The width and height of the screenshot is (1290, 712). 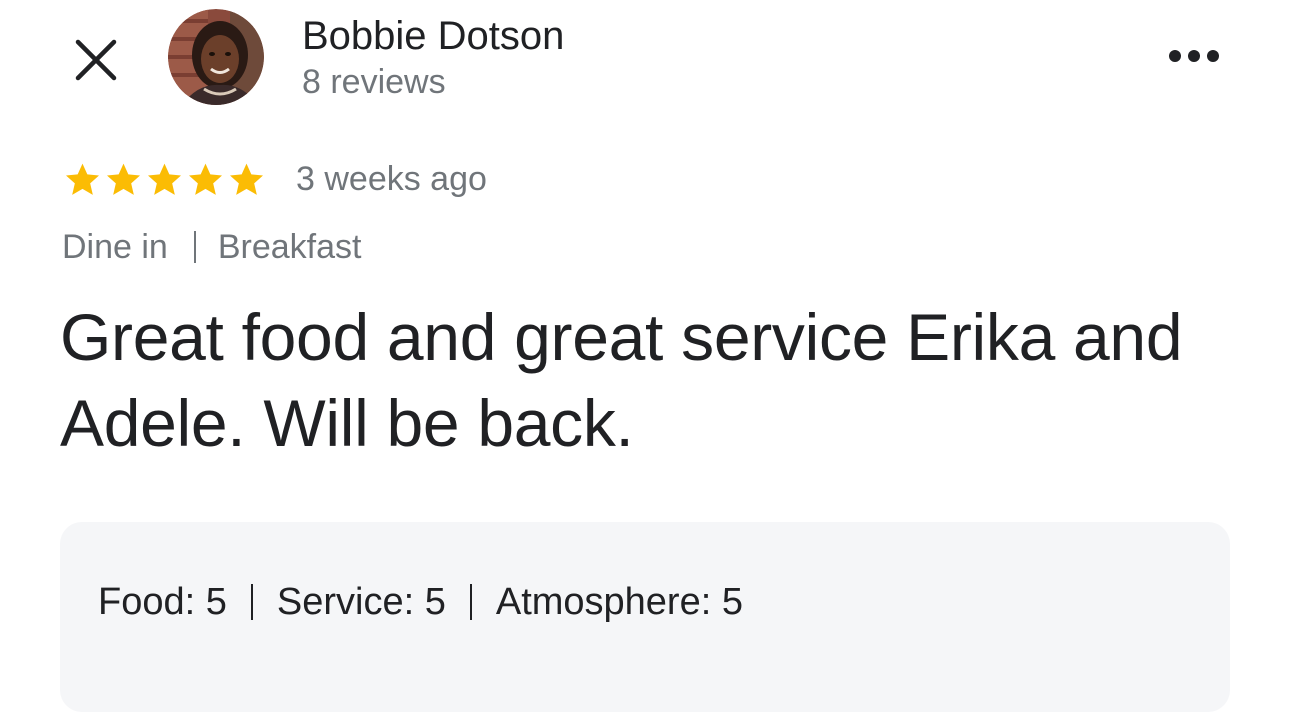 What do you see at coordinates (391, 179) in the screenshot?
I see `review-time: 3 weeks ago` at bounding box center [391, 179].